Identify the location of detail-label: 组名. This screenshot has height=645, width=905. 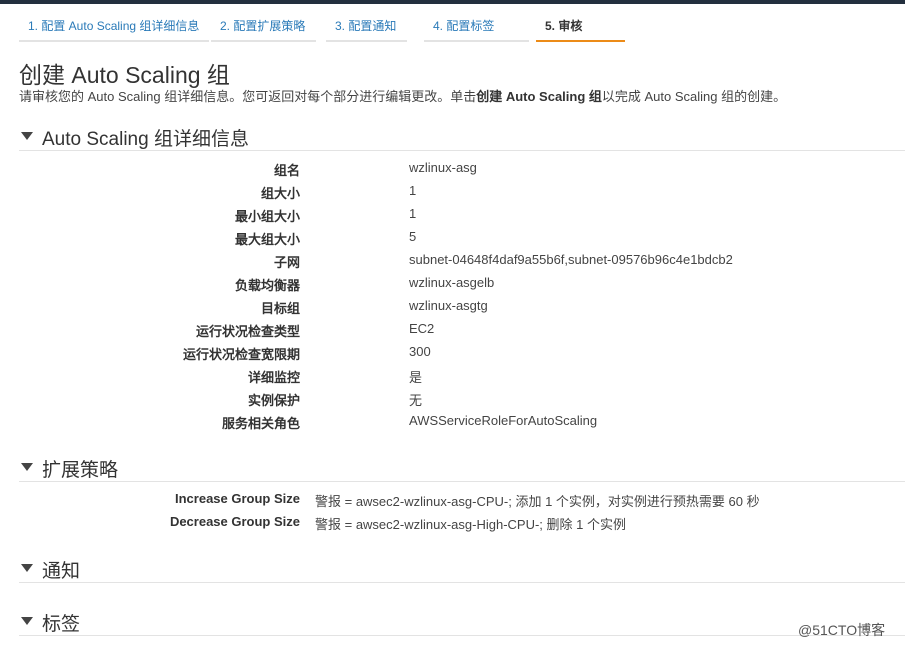
(286, 170).